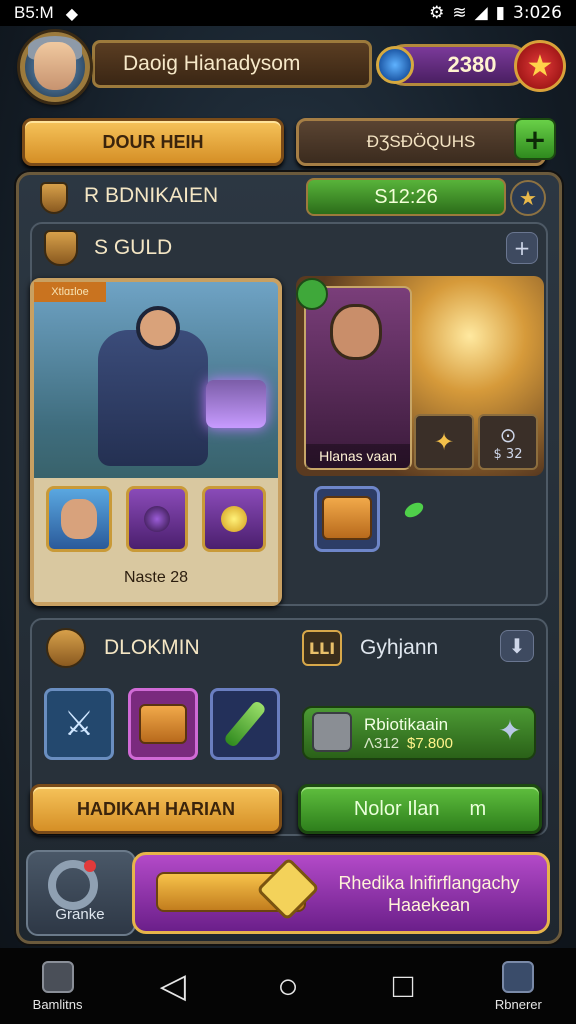 The width and height of the screenshot is (576, 1024). I want to click on wifi-icon: ≋, so click(459, 13).